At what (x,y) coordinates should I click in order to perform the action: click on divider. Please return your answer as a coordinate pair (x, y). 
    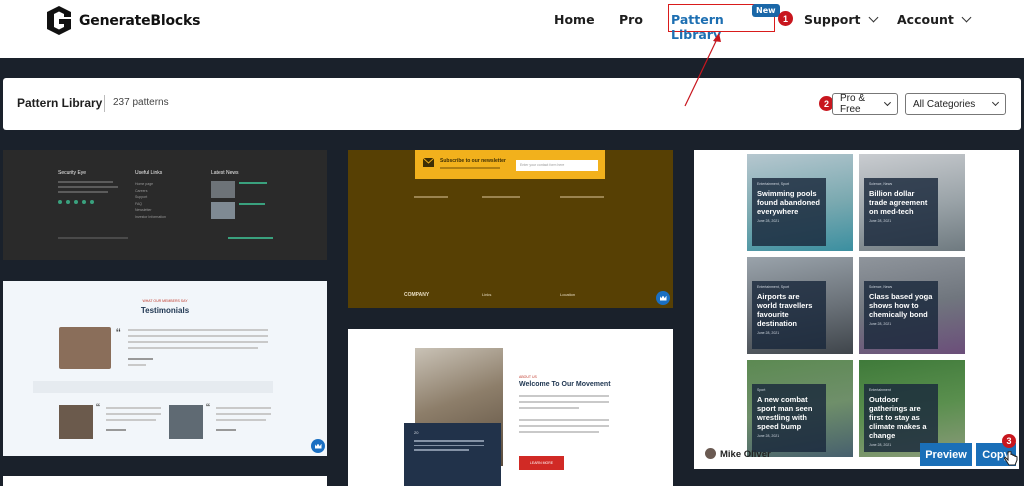
    Looking at the image, I should click on (104, 103).